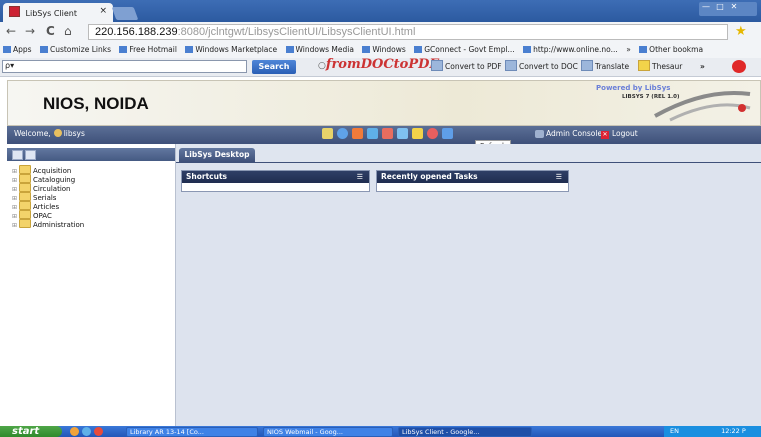  What do you see at coordinates (417, 133) in the screenshot?
I see `print-icon` at bounding box center [417, 133].